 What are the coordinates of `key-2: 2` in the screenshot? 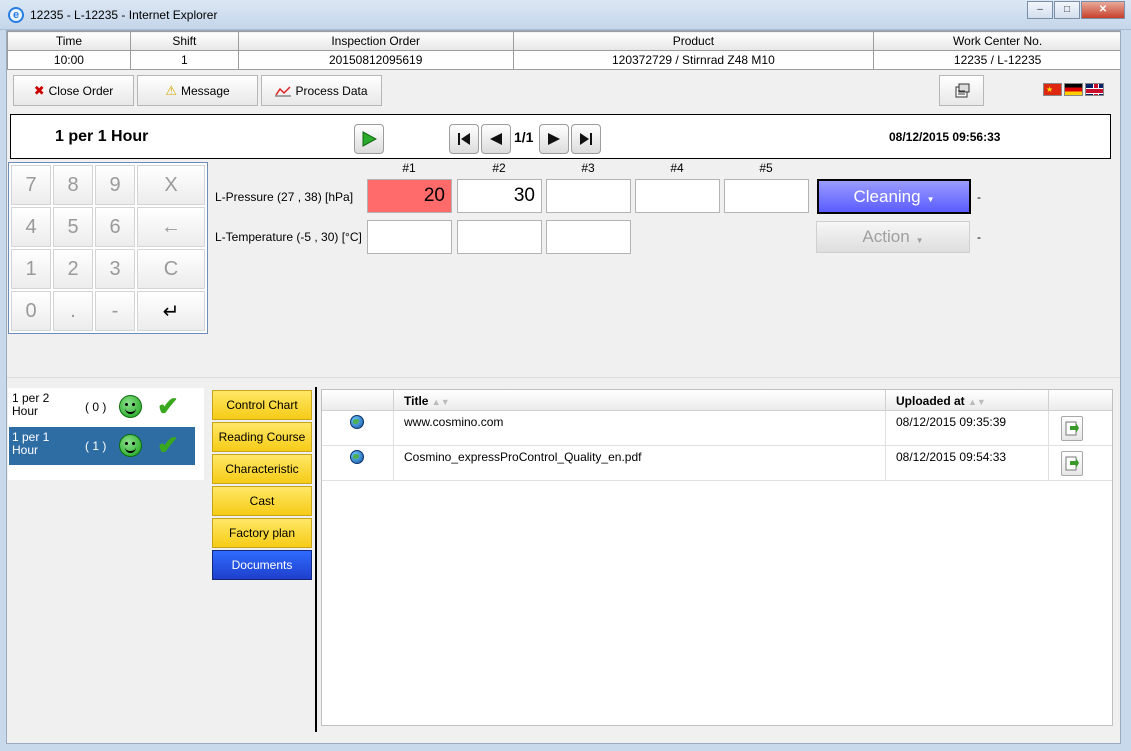 It's located at (73, 269).